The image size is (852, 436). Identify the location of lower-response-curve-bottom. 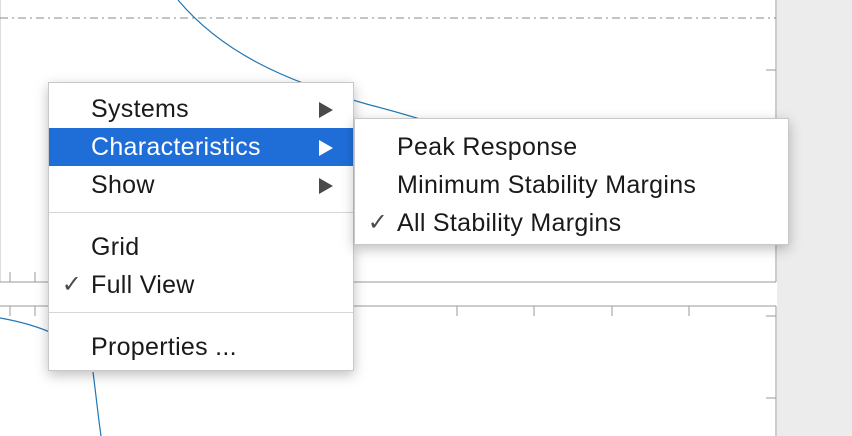
(97, 403).